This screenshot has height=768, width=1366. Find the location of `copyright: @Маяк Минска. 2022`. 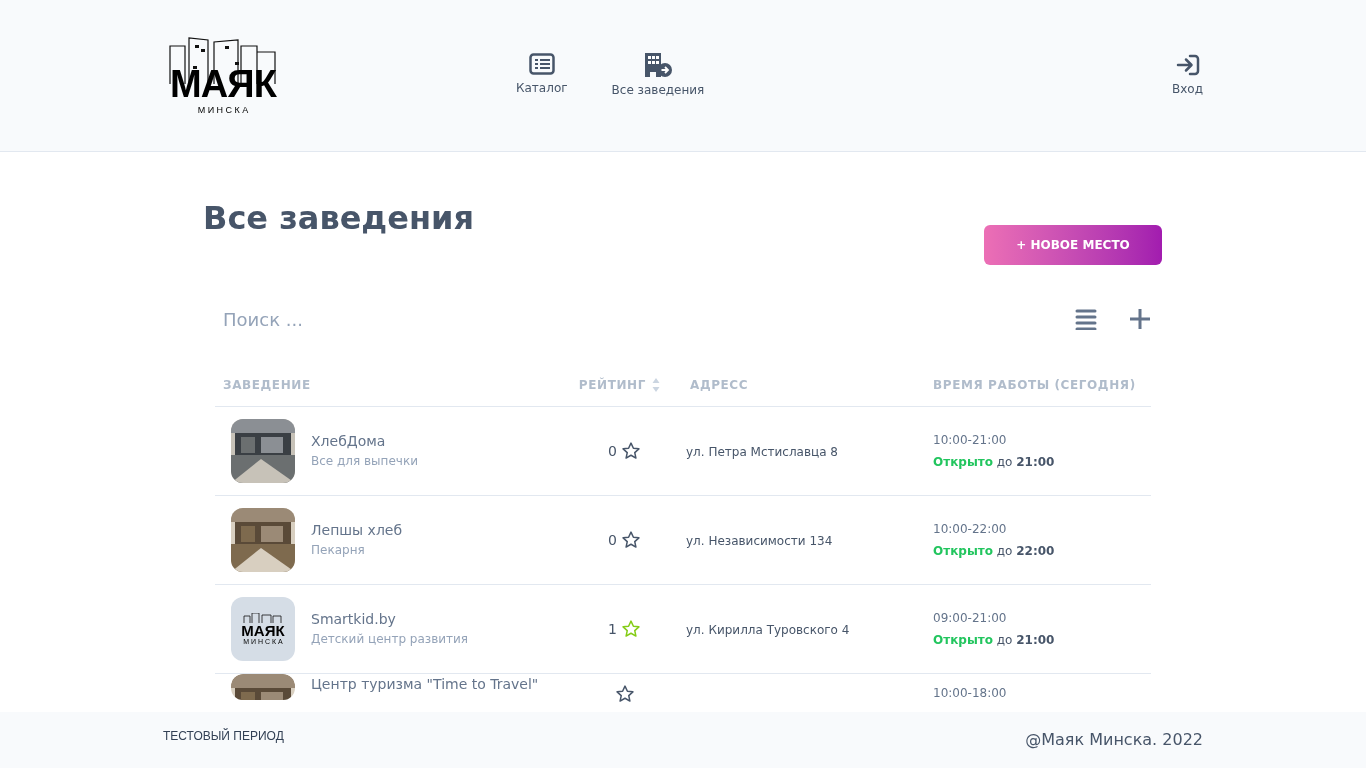

copyright: @Маяк Минска. 2022 is located at coordinates (1114, 740).